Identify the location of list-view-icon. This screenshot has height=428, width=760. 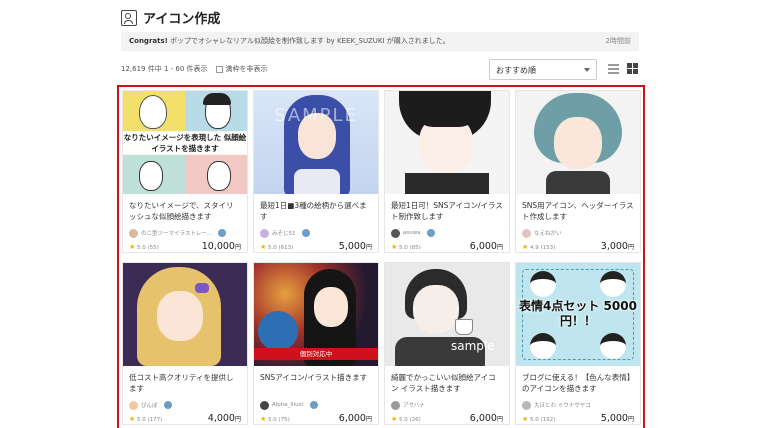
(613, 69).